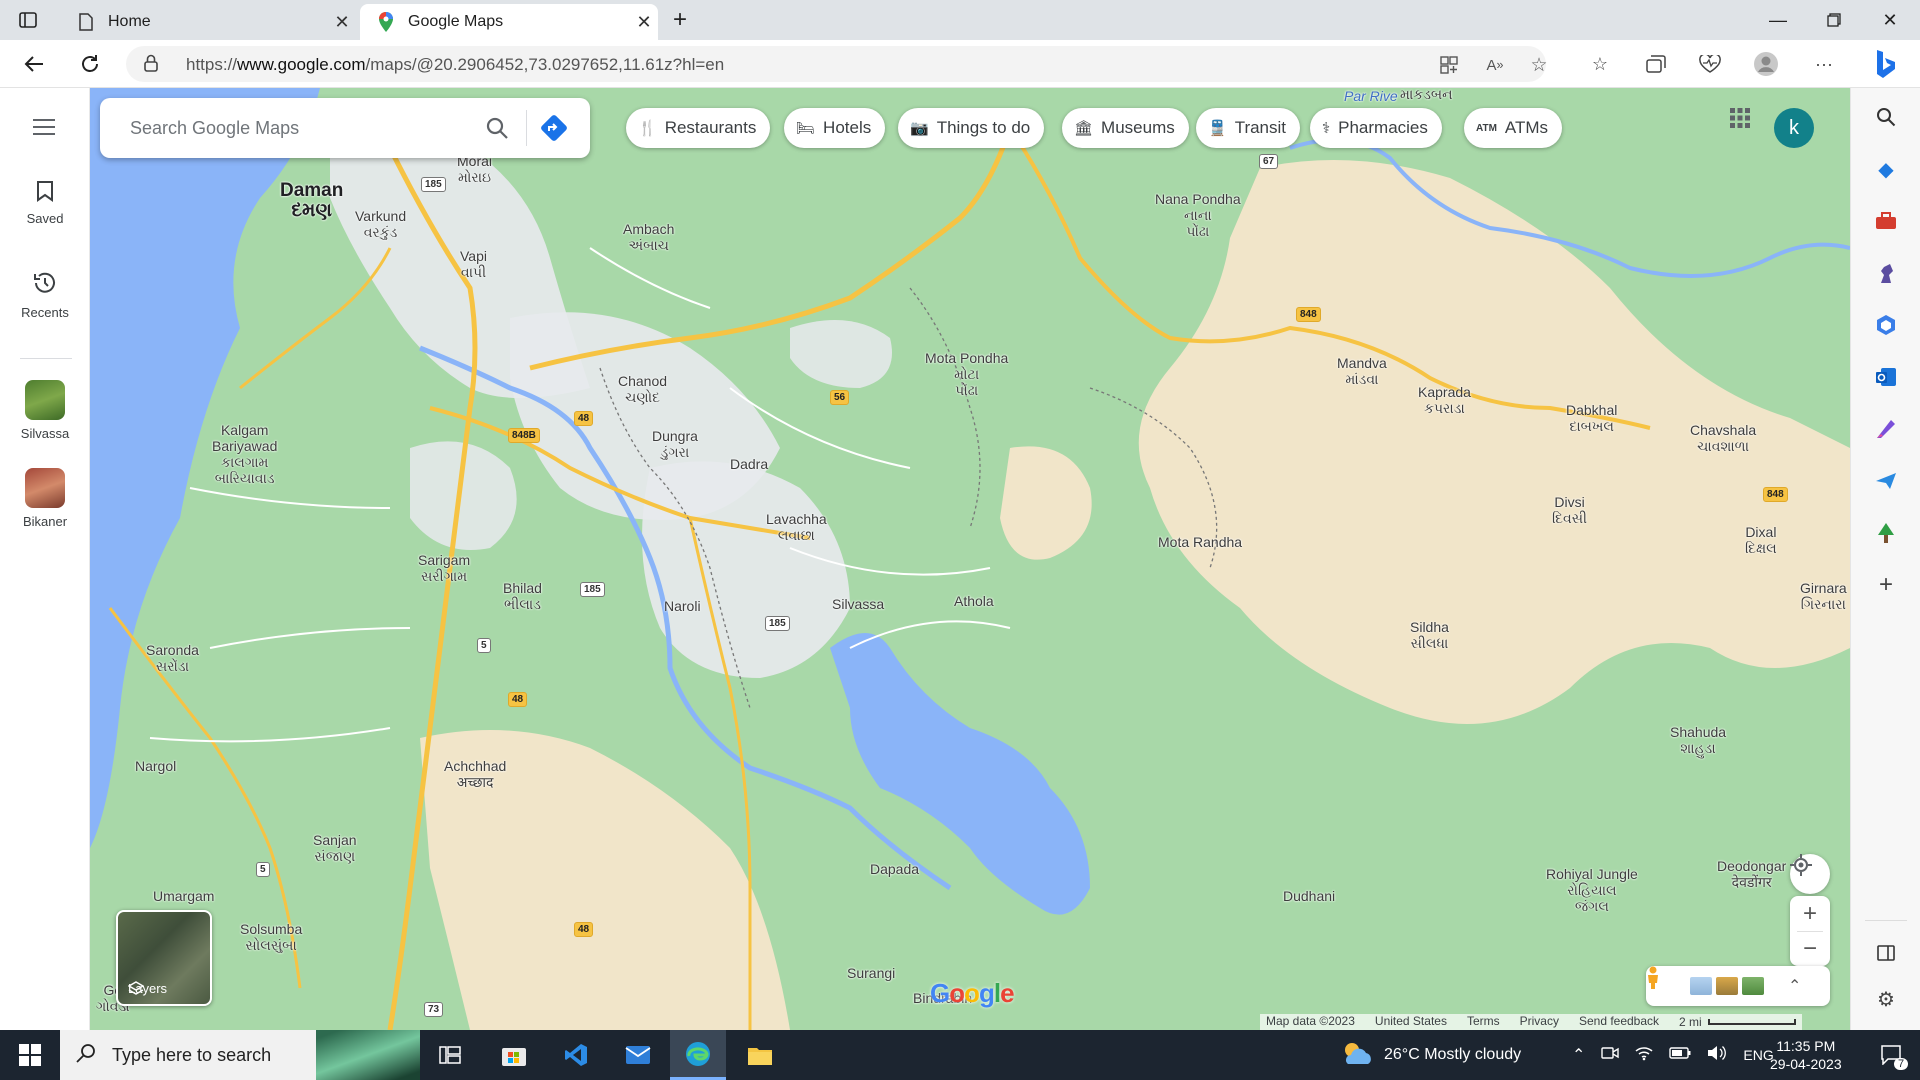  What do you see at coordinates (974, 601) in the screenshot?
I see `map-label-athola: Athola` at bounding box center [974, 601].